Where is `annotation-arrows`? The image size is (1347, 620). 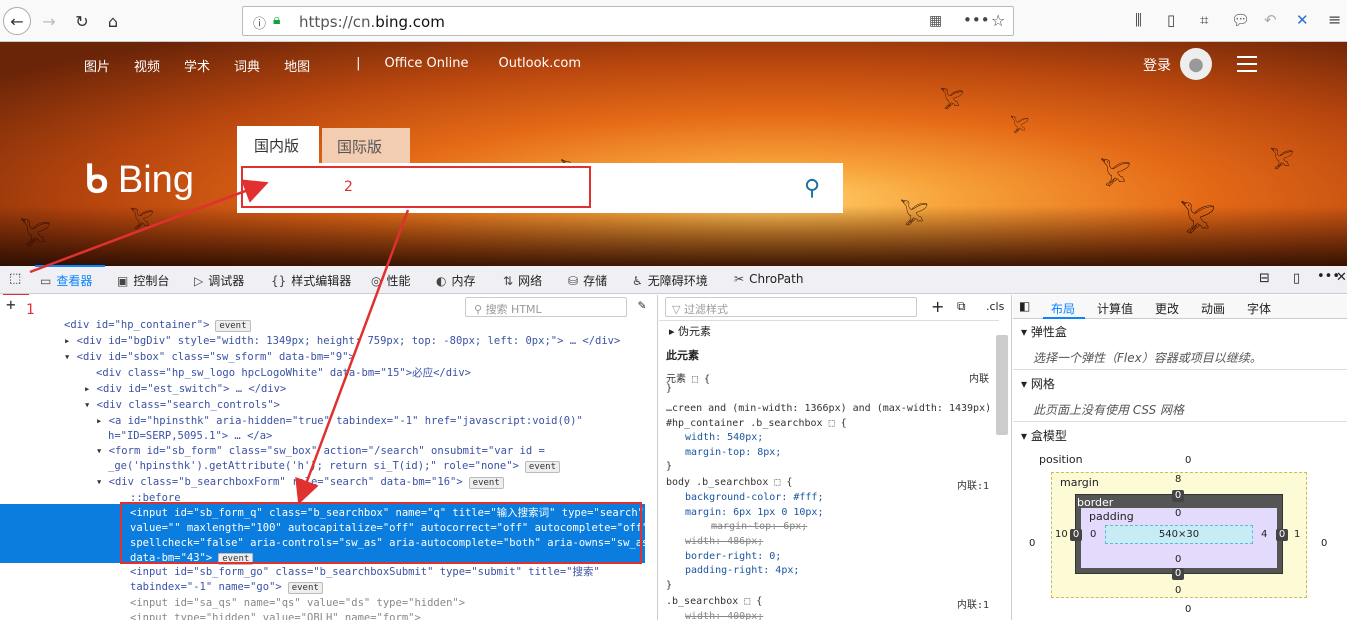
annotation-arrows is located at coordinates (219, 342).